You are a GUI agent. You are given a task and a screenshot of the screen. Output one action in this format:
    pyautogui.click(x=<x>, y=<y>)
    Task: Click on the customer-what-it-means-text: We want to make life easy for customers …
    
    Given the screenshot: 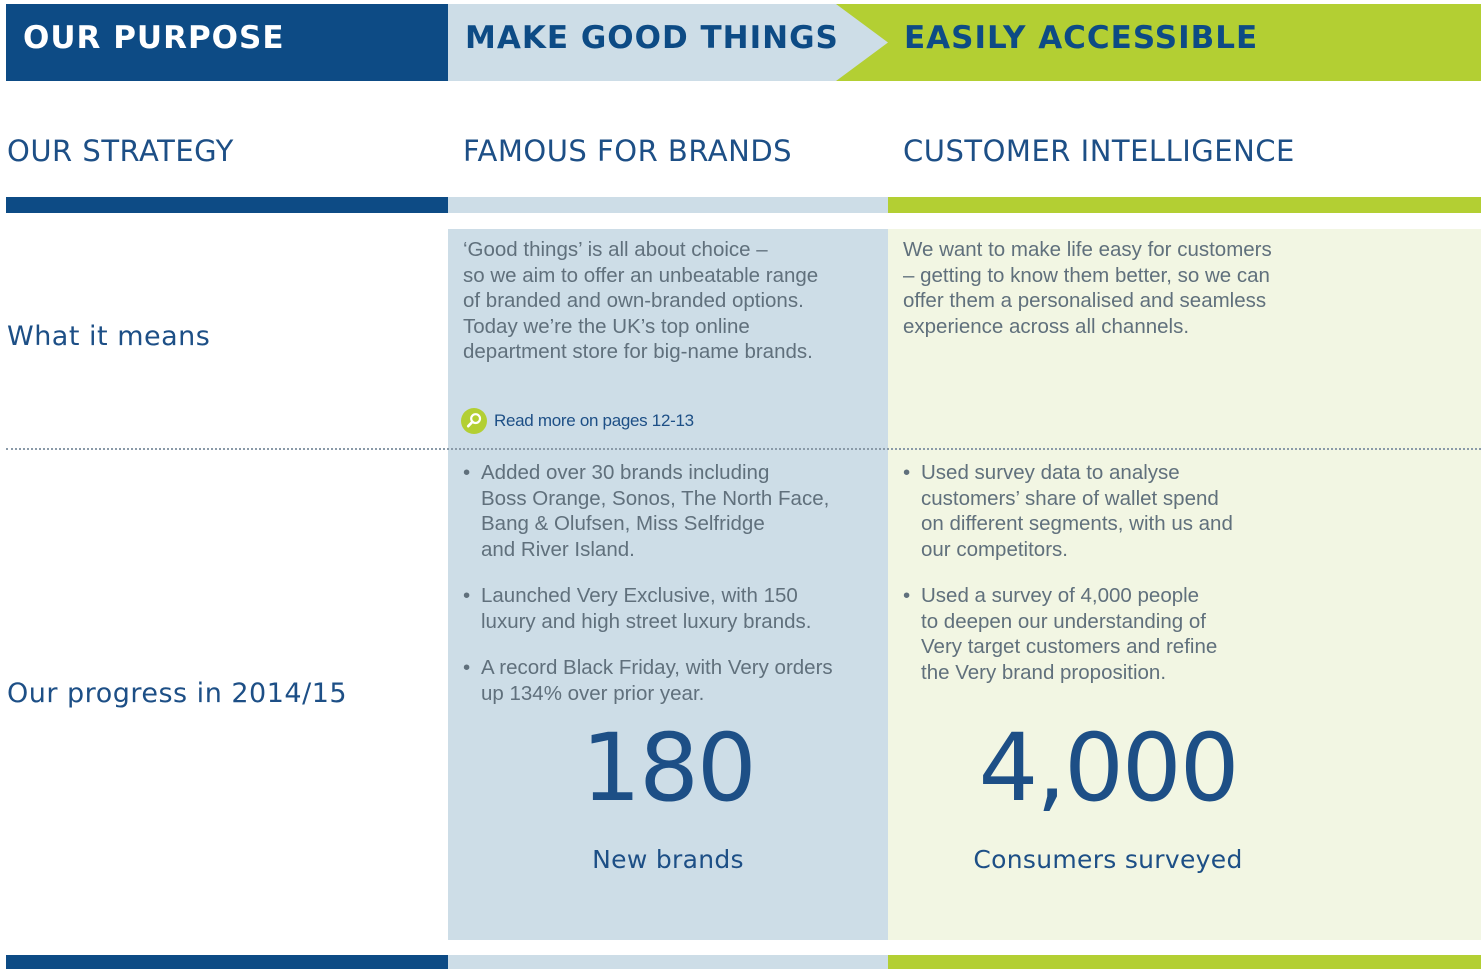 What is the action you would take?
    pyautogui.click(x=1087, y=288)
    